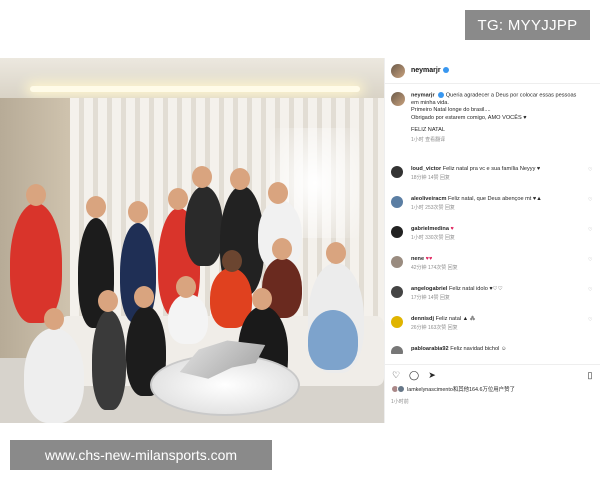  I want to click on comment-username: dennisdj, so click(422, 319).